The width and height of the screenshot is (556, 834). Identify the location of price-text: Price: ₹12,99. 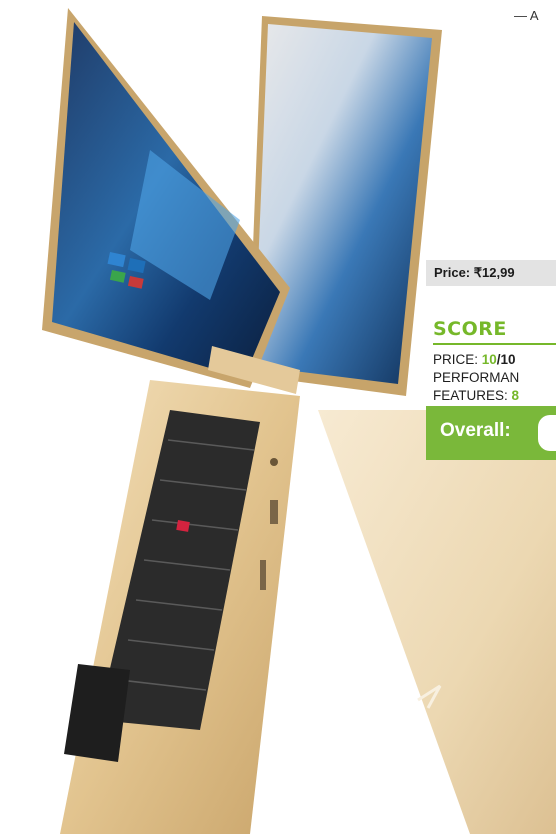
(474, 273).